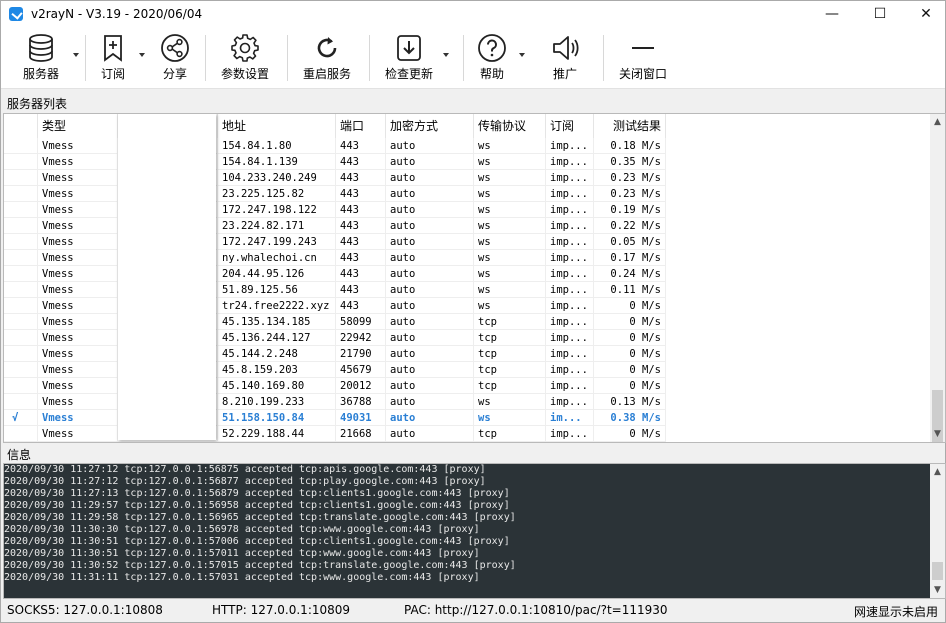 The height and width of the screenshot is (623, 946). Describe the element at coordinates (361, 126) in the screenshot. I see `column-header-port: 端口` at that location.